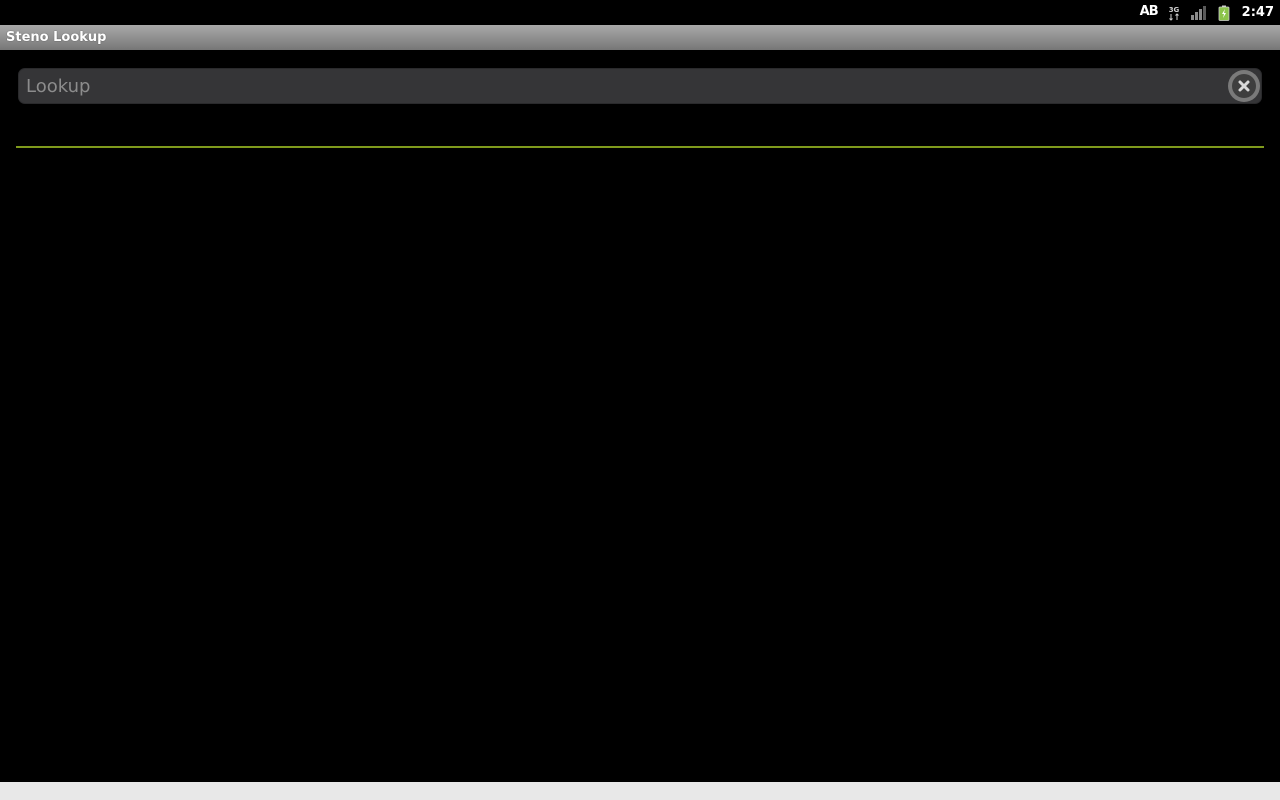 The height and width of the screenshot is (800, 1280). Describe the element at coordinates (56, 37) in the screenshot. I see `app-title: Steno Lookup` at that location.